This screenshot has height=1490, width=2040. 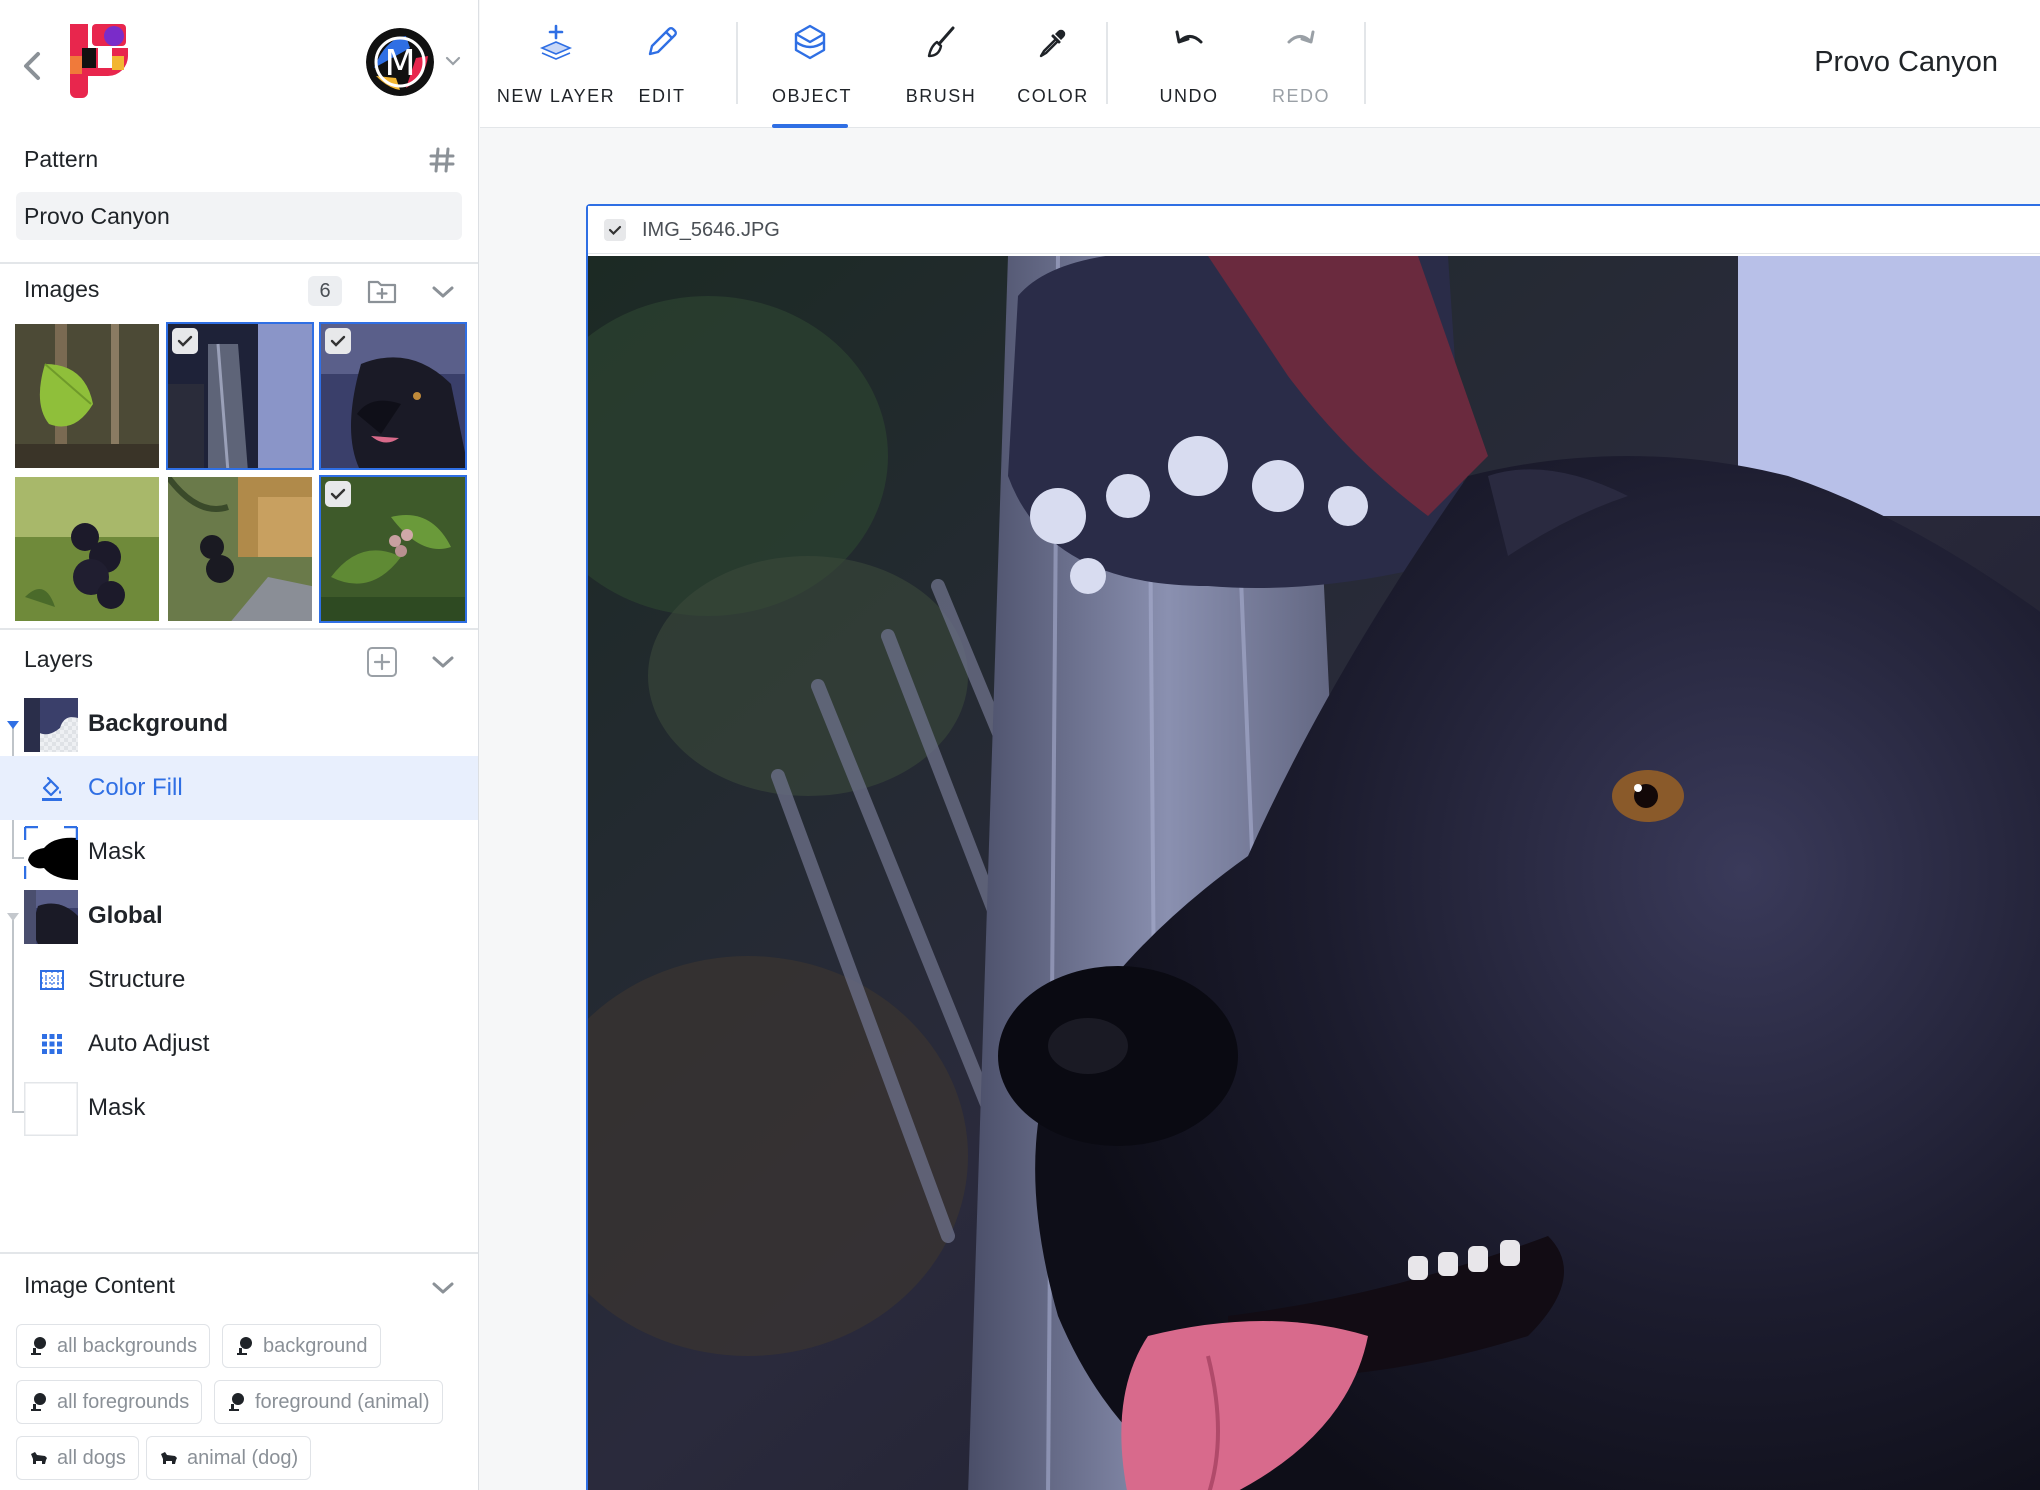 What do you see at coordinates (52, 1044) in the screenshot?
I see `auto-adjust-grid-icon` at bounding box center [52, 1044].